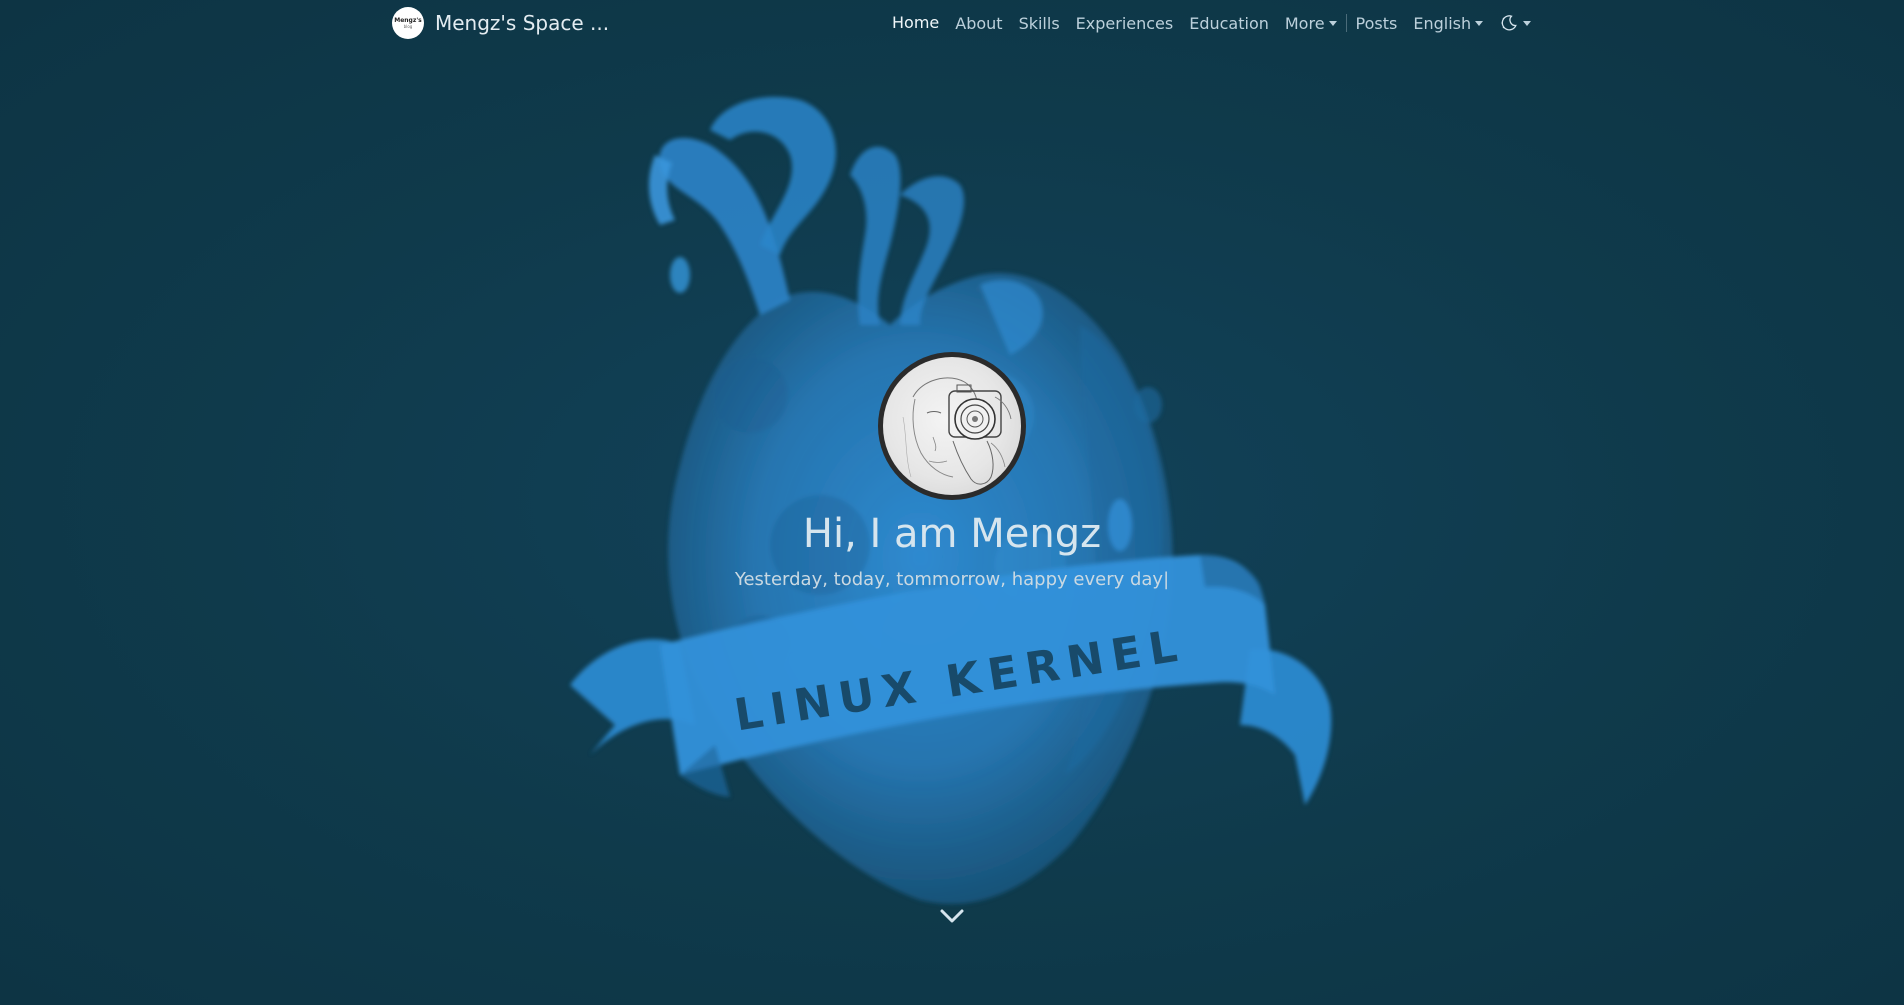  I want to click on nav-dropdown-language: English, so click(1448, 23).